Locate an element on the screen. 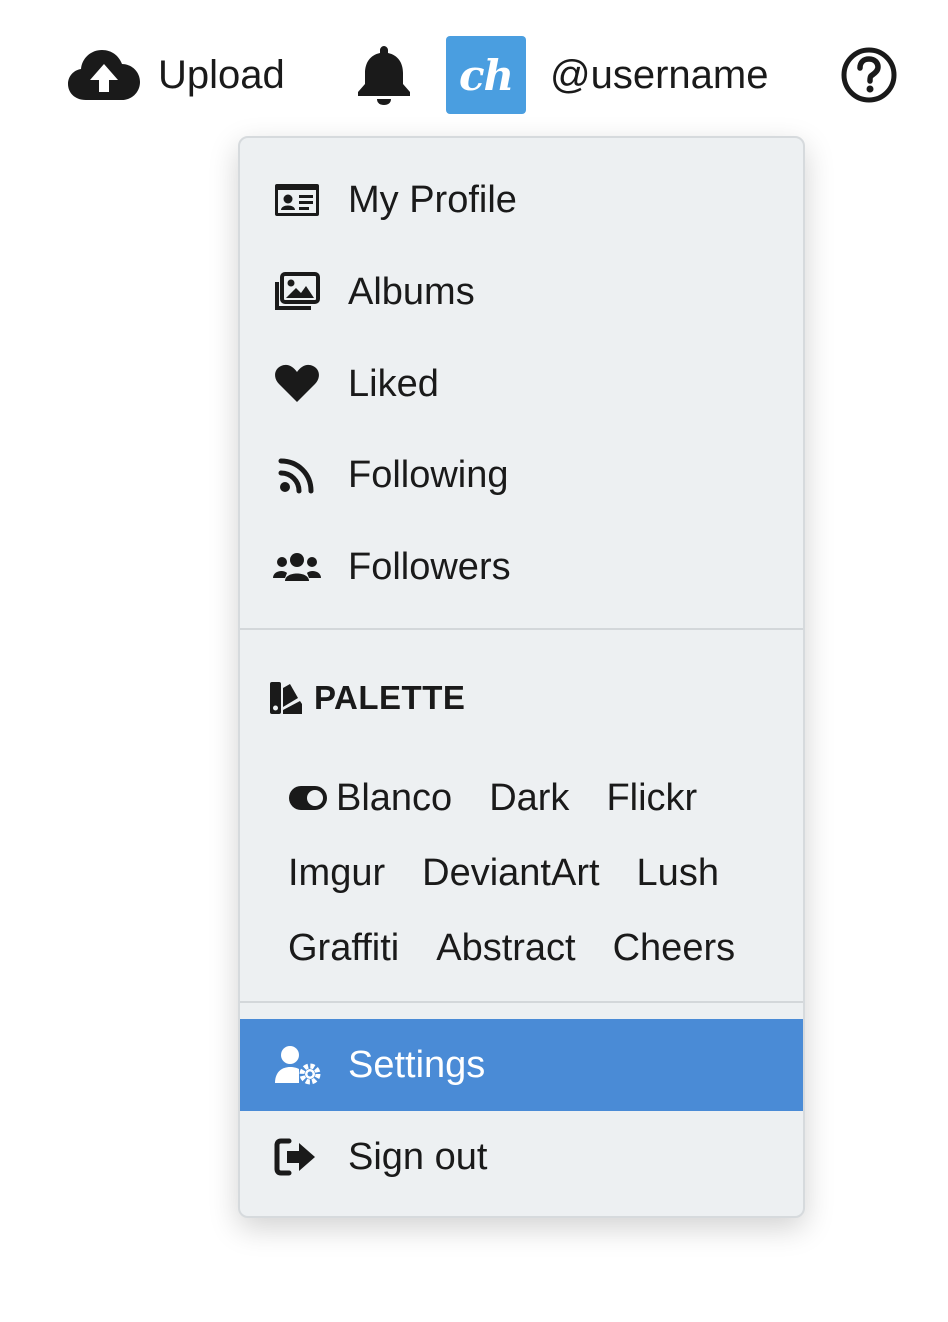  palette-option-deviantart: DeviantArt is located at coordinates (510, 873).